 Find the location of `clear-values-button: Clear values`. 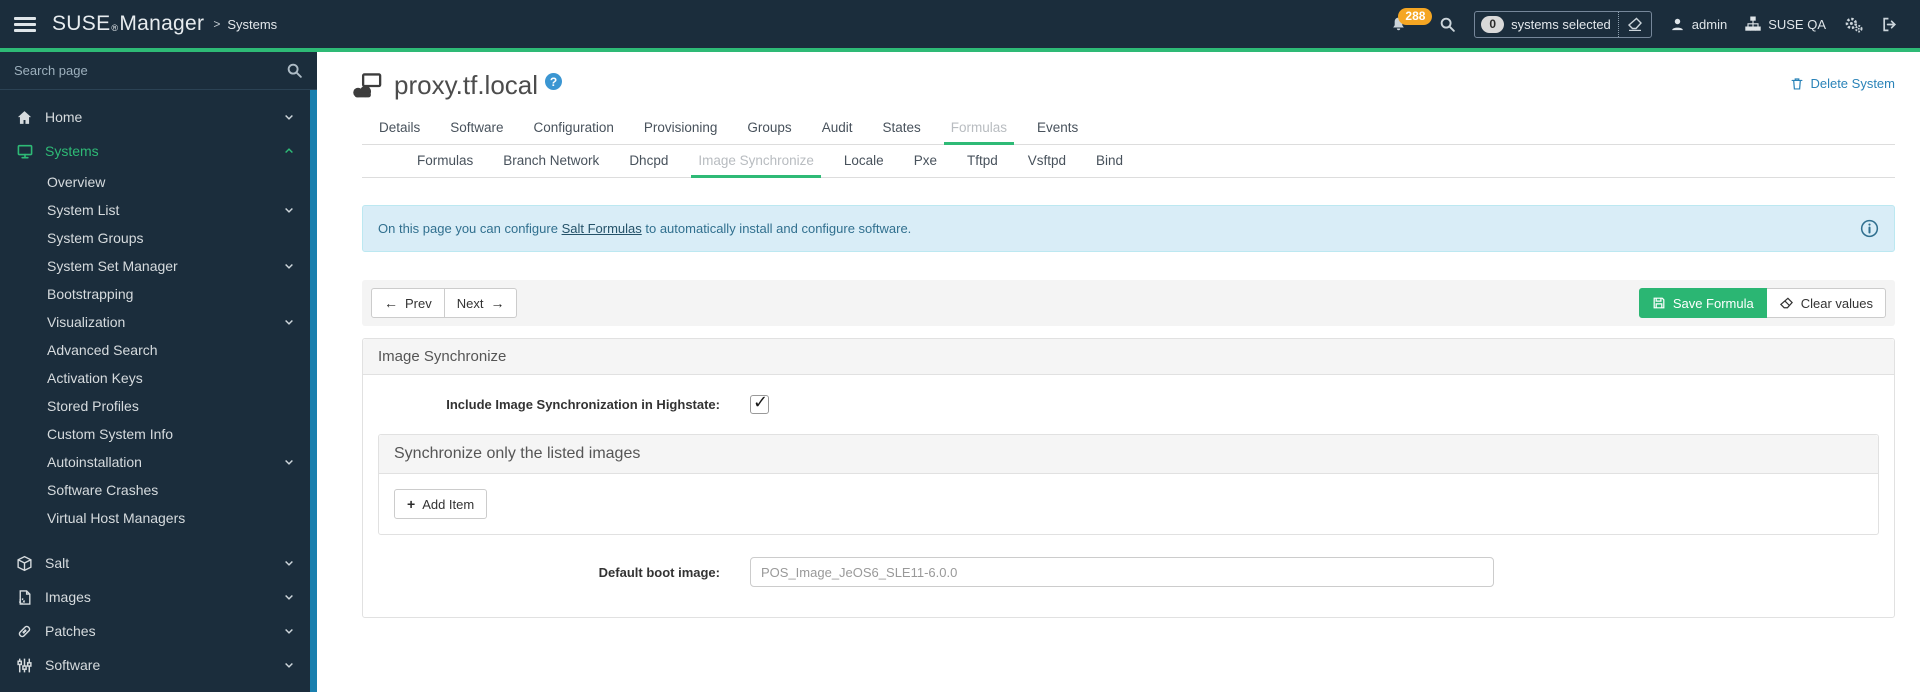

clear-values-button: Clear values is located at coordinates (1826, 303).